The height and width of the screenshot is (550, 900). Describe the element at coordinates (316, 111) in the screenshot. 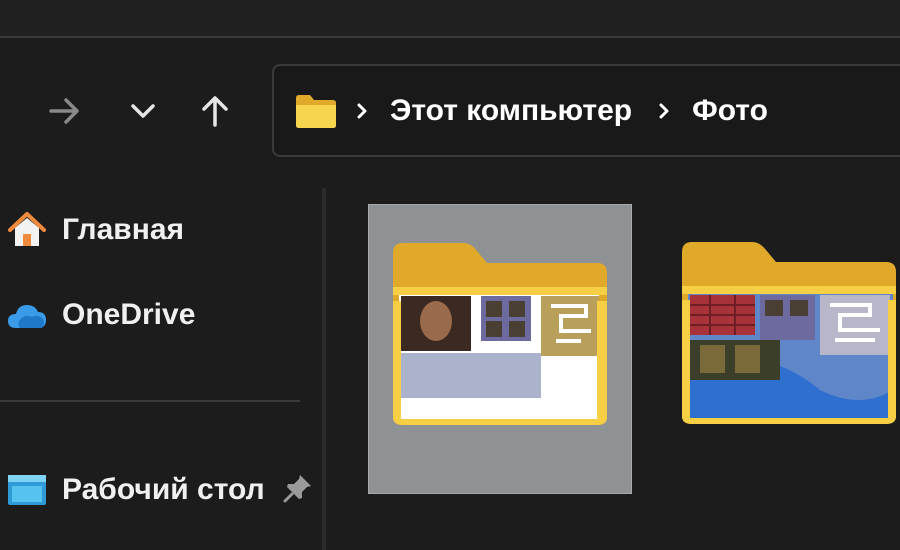

I see `folder-icon` at that location.